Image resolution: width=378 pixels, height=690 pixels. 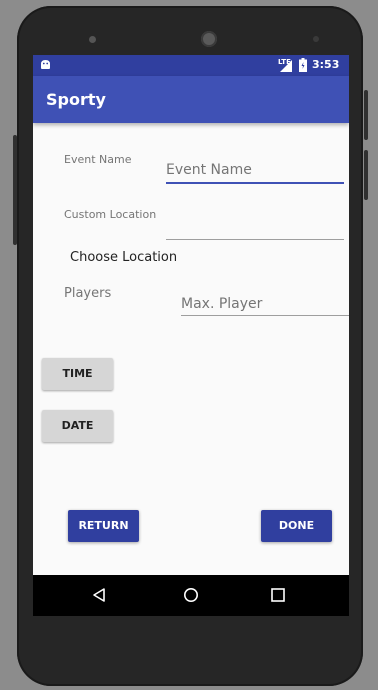 I want to click on battery-icon, so click(x=303, y=65).